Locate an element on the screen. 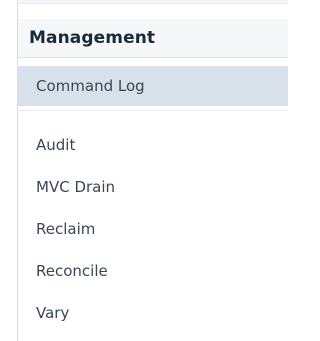  nav-item-label: Reconcile is located at coordinates (72, 271).